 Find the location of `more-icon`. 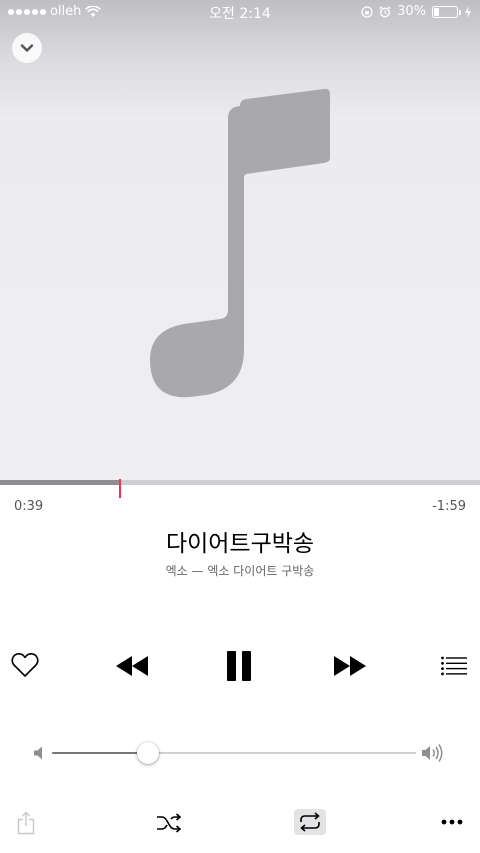

more-icon is located at coordinates (452, 822).